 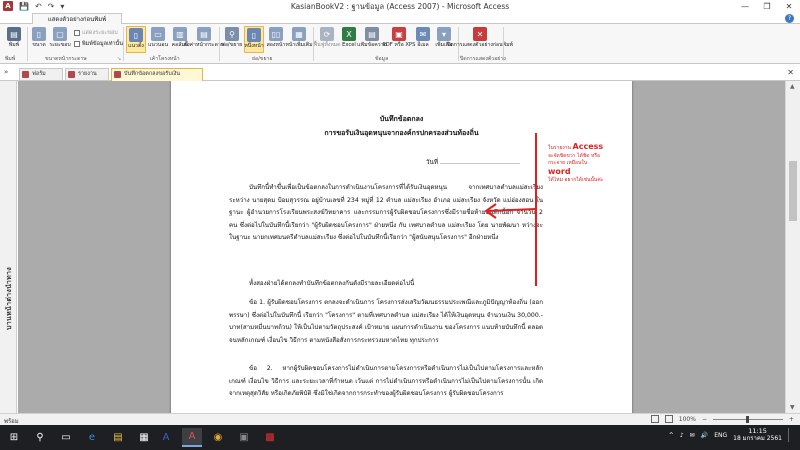 What do you see at coordinates (8, 247) in the screenshot?
I see `navigation-pane: บานหน้าต่างนำทาง` at bounding box center [8, 247].